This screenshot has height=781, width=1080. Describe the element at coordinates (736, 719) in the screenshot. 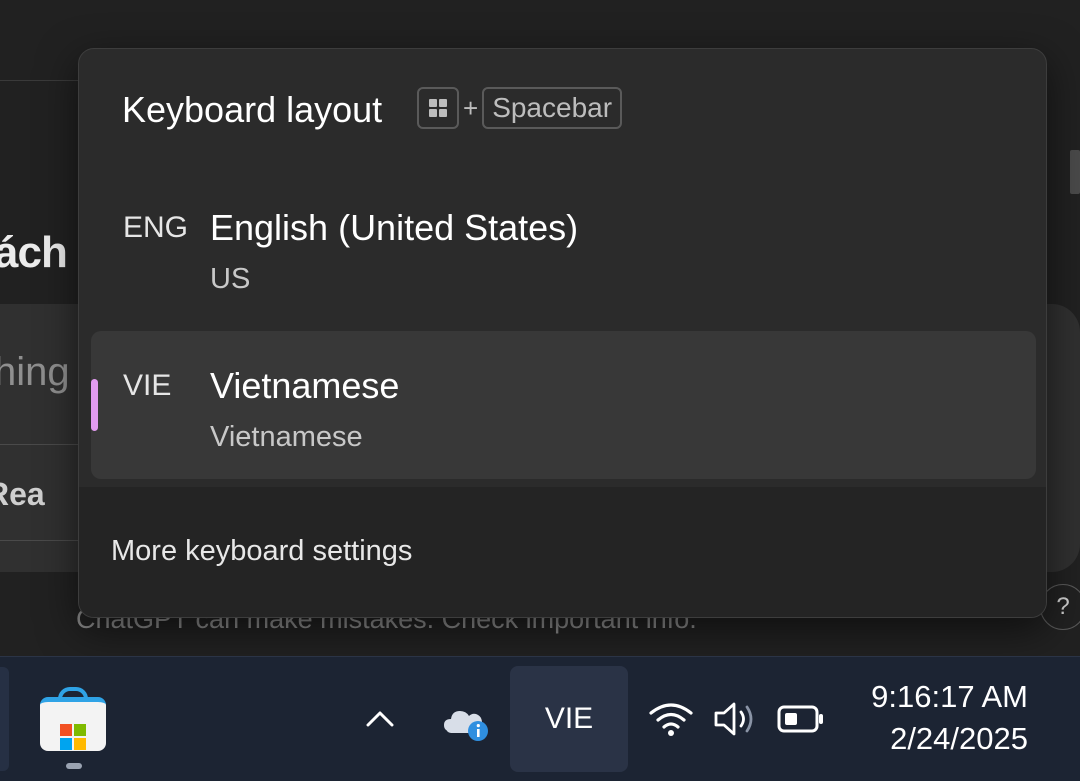

I see `volume-icon` at that location.